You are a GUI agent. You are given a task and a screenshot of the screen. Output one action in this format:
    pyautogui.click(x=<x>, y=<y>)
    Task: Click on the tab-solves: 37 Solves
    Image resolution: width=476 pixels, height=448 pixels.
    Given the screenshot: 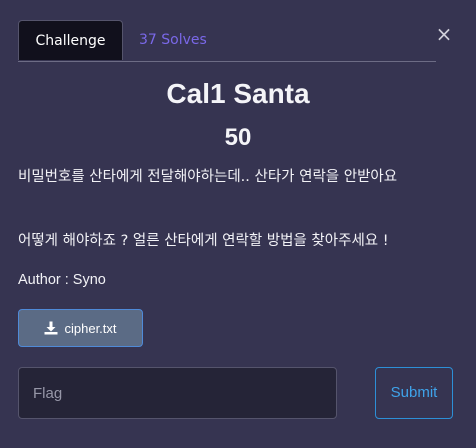 What is the action you would take?
    pyautogui.click(x=173, y=40)
    